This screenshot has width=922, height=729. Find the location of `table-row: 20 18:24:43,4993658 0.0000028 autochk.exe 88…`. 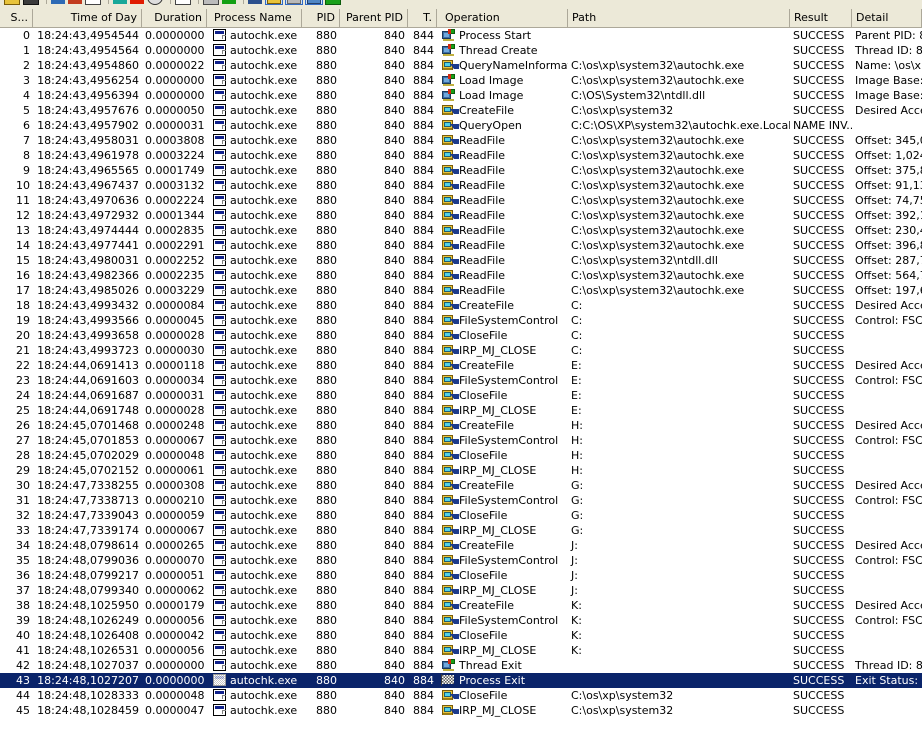

table-row: 20 18:24:43,4993658 0.0000028 autochk.exe 88… is located at coordinates (461, 335).